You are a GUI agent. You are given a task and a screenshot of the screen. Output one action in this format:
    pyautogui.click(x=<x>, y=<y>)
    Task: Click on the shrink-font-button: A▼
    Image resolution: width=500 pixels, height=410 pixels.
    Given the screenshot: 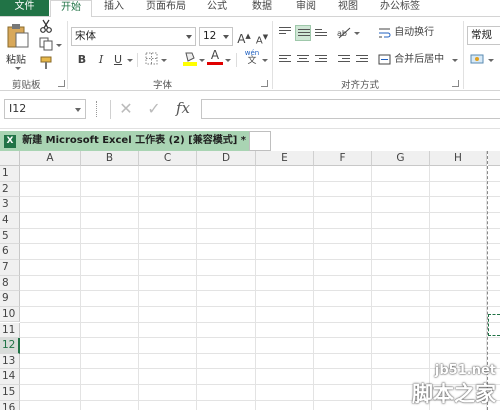 What is the action you would take?
    pyautogui.click(x=262, y=37)
    